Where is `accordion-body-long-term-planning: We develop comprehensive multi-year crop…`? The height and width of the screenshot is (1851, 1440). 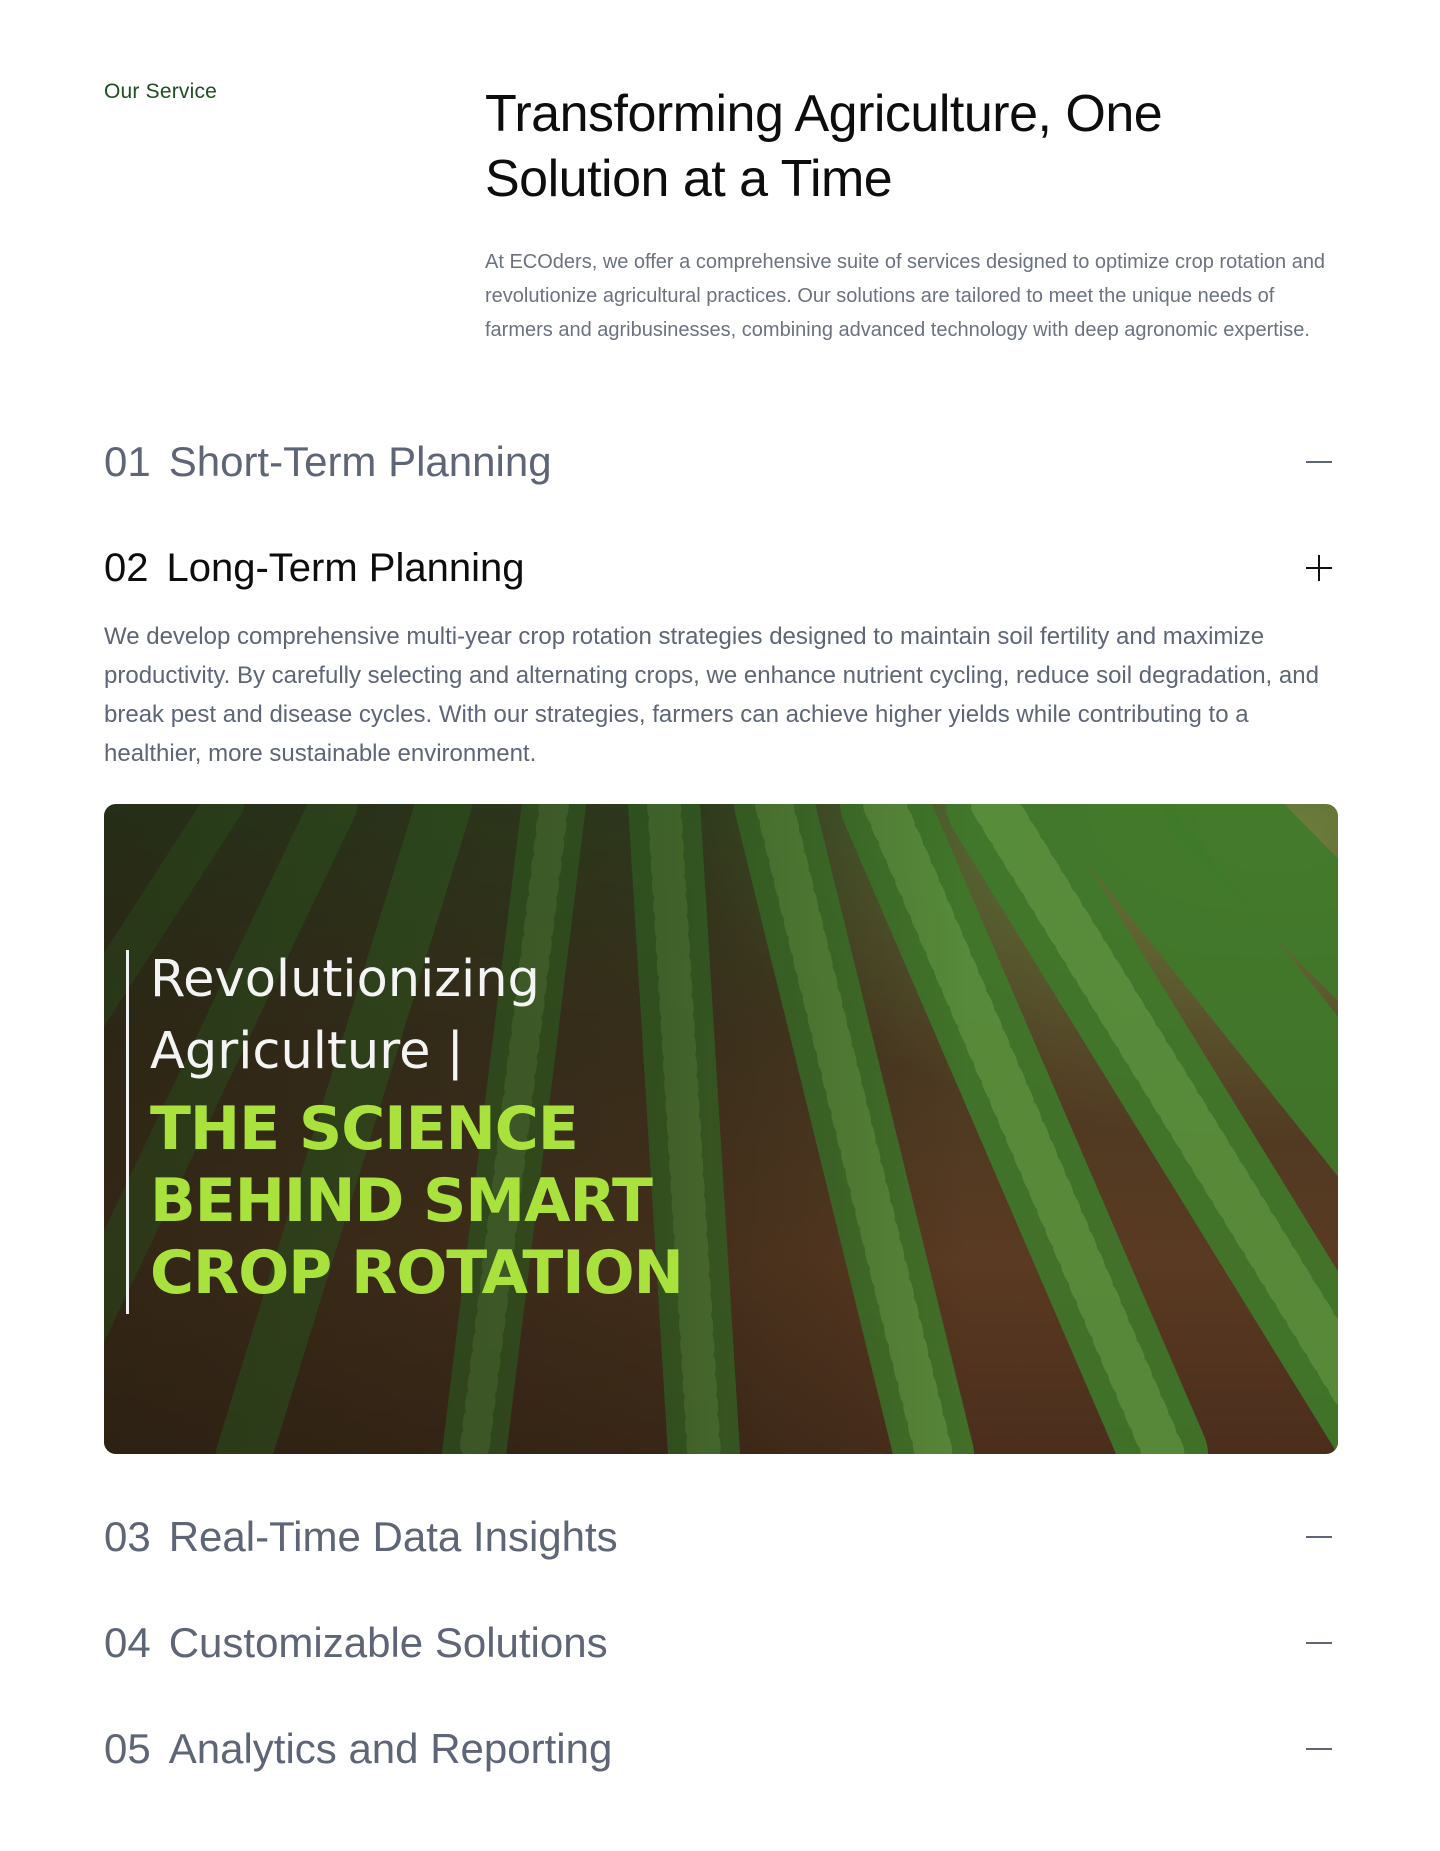 accordion-body-long-term-planning: We develop comprehensive multi-year crop… is located at coordinates (711, 695).